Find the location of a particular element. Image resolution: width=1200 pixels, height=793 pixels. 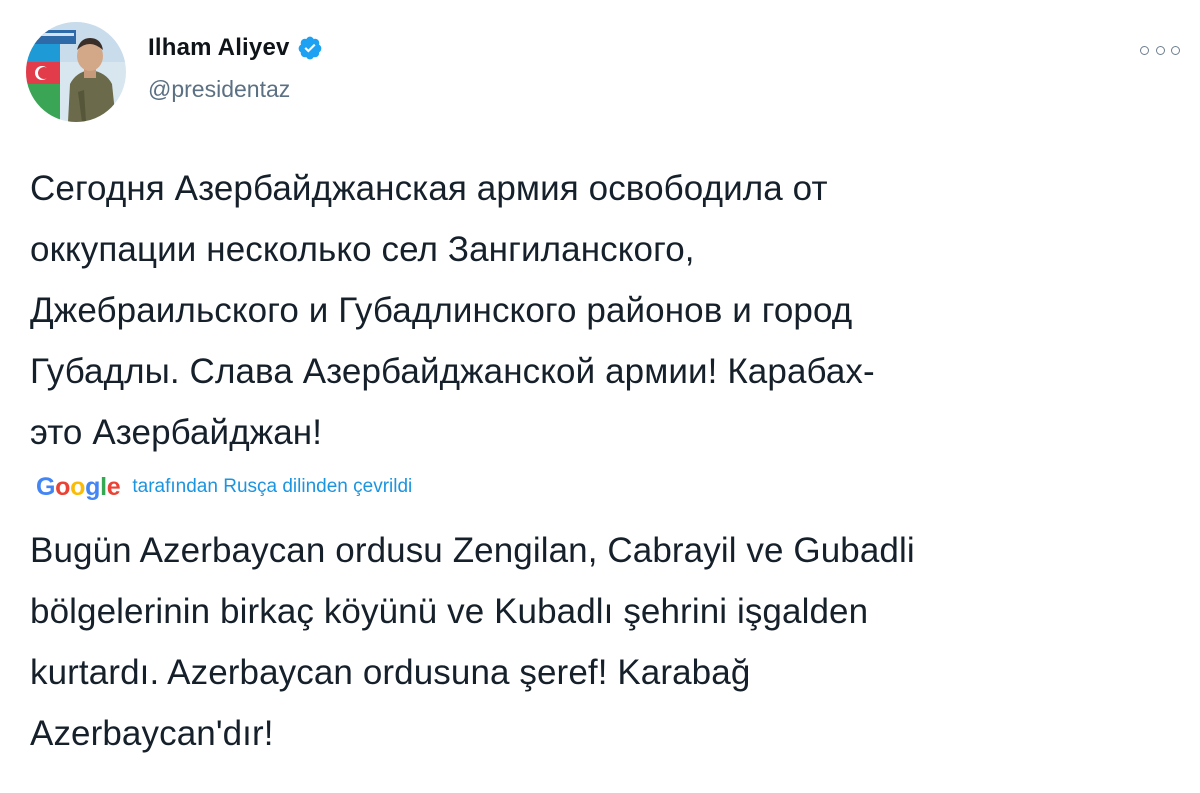

profile-photo-avatar-icon is located at coordinates (76, 72).